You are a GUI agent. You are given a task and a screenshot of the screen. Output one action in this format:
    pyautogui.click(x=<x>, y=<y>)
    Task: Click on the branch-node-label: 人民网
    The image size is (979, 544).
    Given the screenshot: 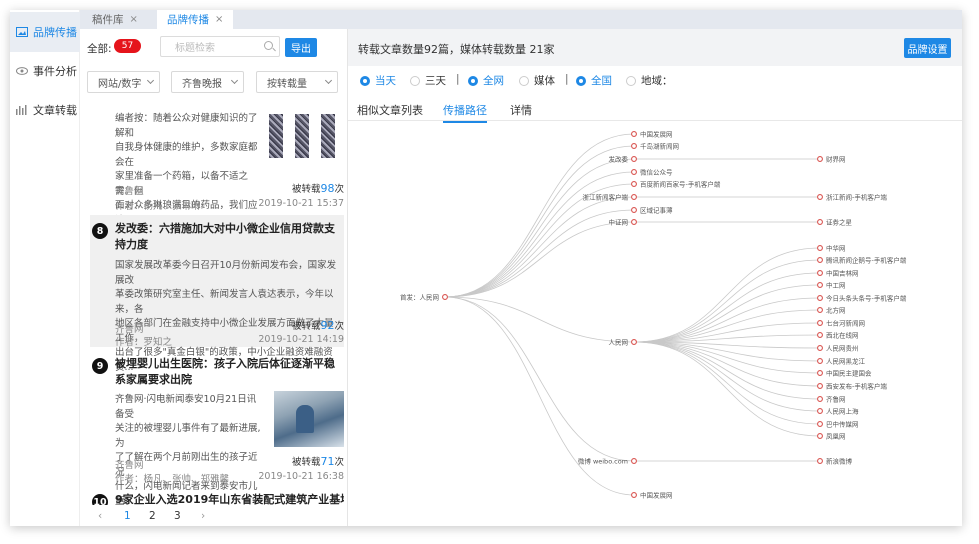 What is the action you would take?
    pyautogui.click(x=619, y=342)
    